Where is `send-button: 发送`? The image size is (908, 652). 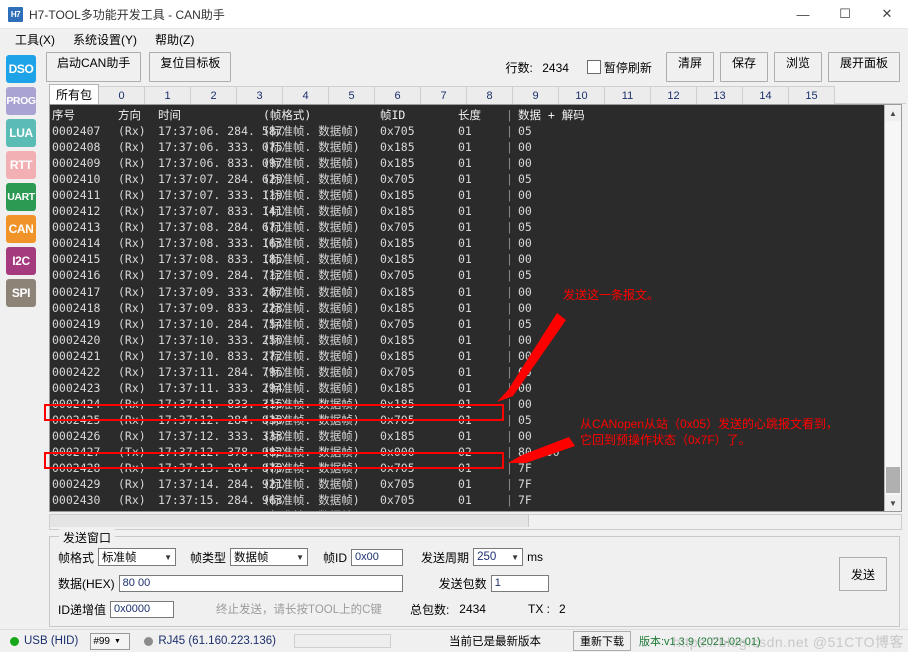
send-button: 发送 is located at coordinates (863, 574).